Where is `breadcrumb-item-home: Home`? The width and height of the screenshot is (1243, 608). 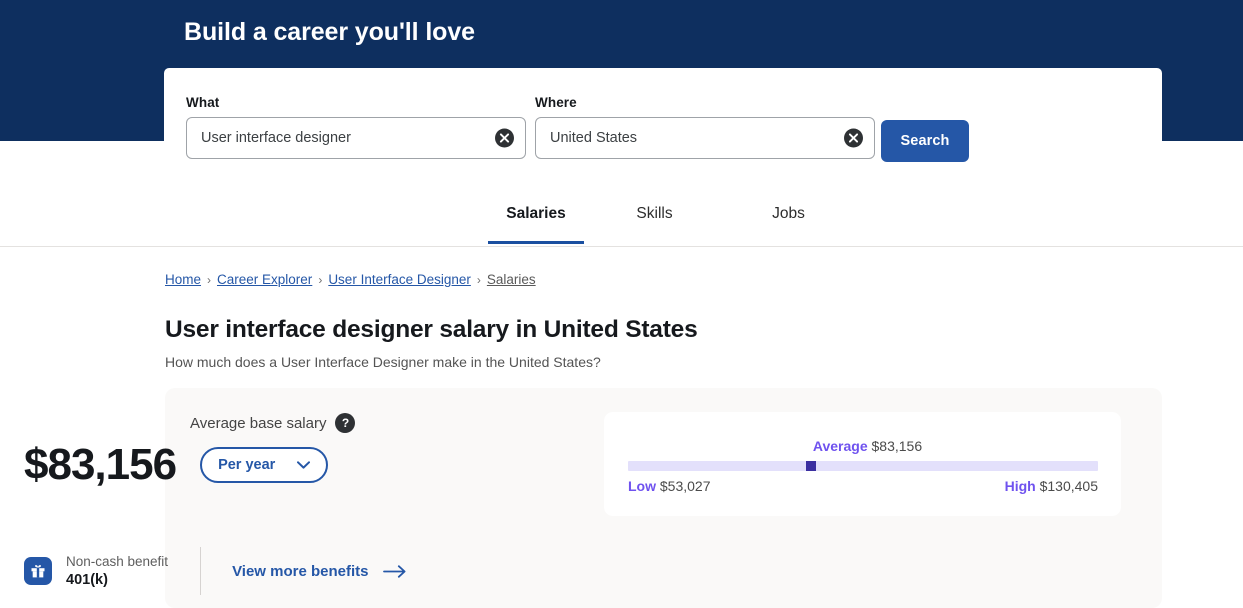
breadcrumb-item-home: Home is located at coordinates (183, 279).